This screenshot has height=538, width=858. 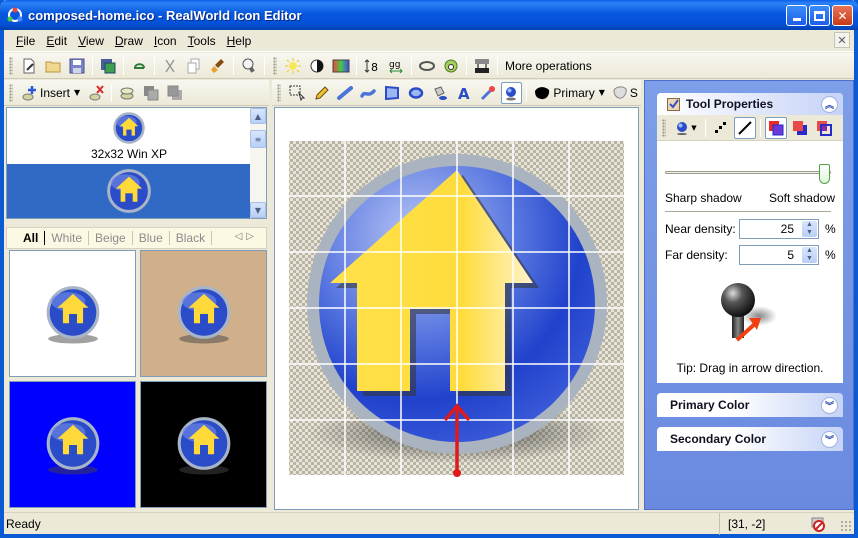 I want to click on tab-scroll-left-icon: ◁, so click(x=241, y=236).